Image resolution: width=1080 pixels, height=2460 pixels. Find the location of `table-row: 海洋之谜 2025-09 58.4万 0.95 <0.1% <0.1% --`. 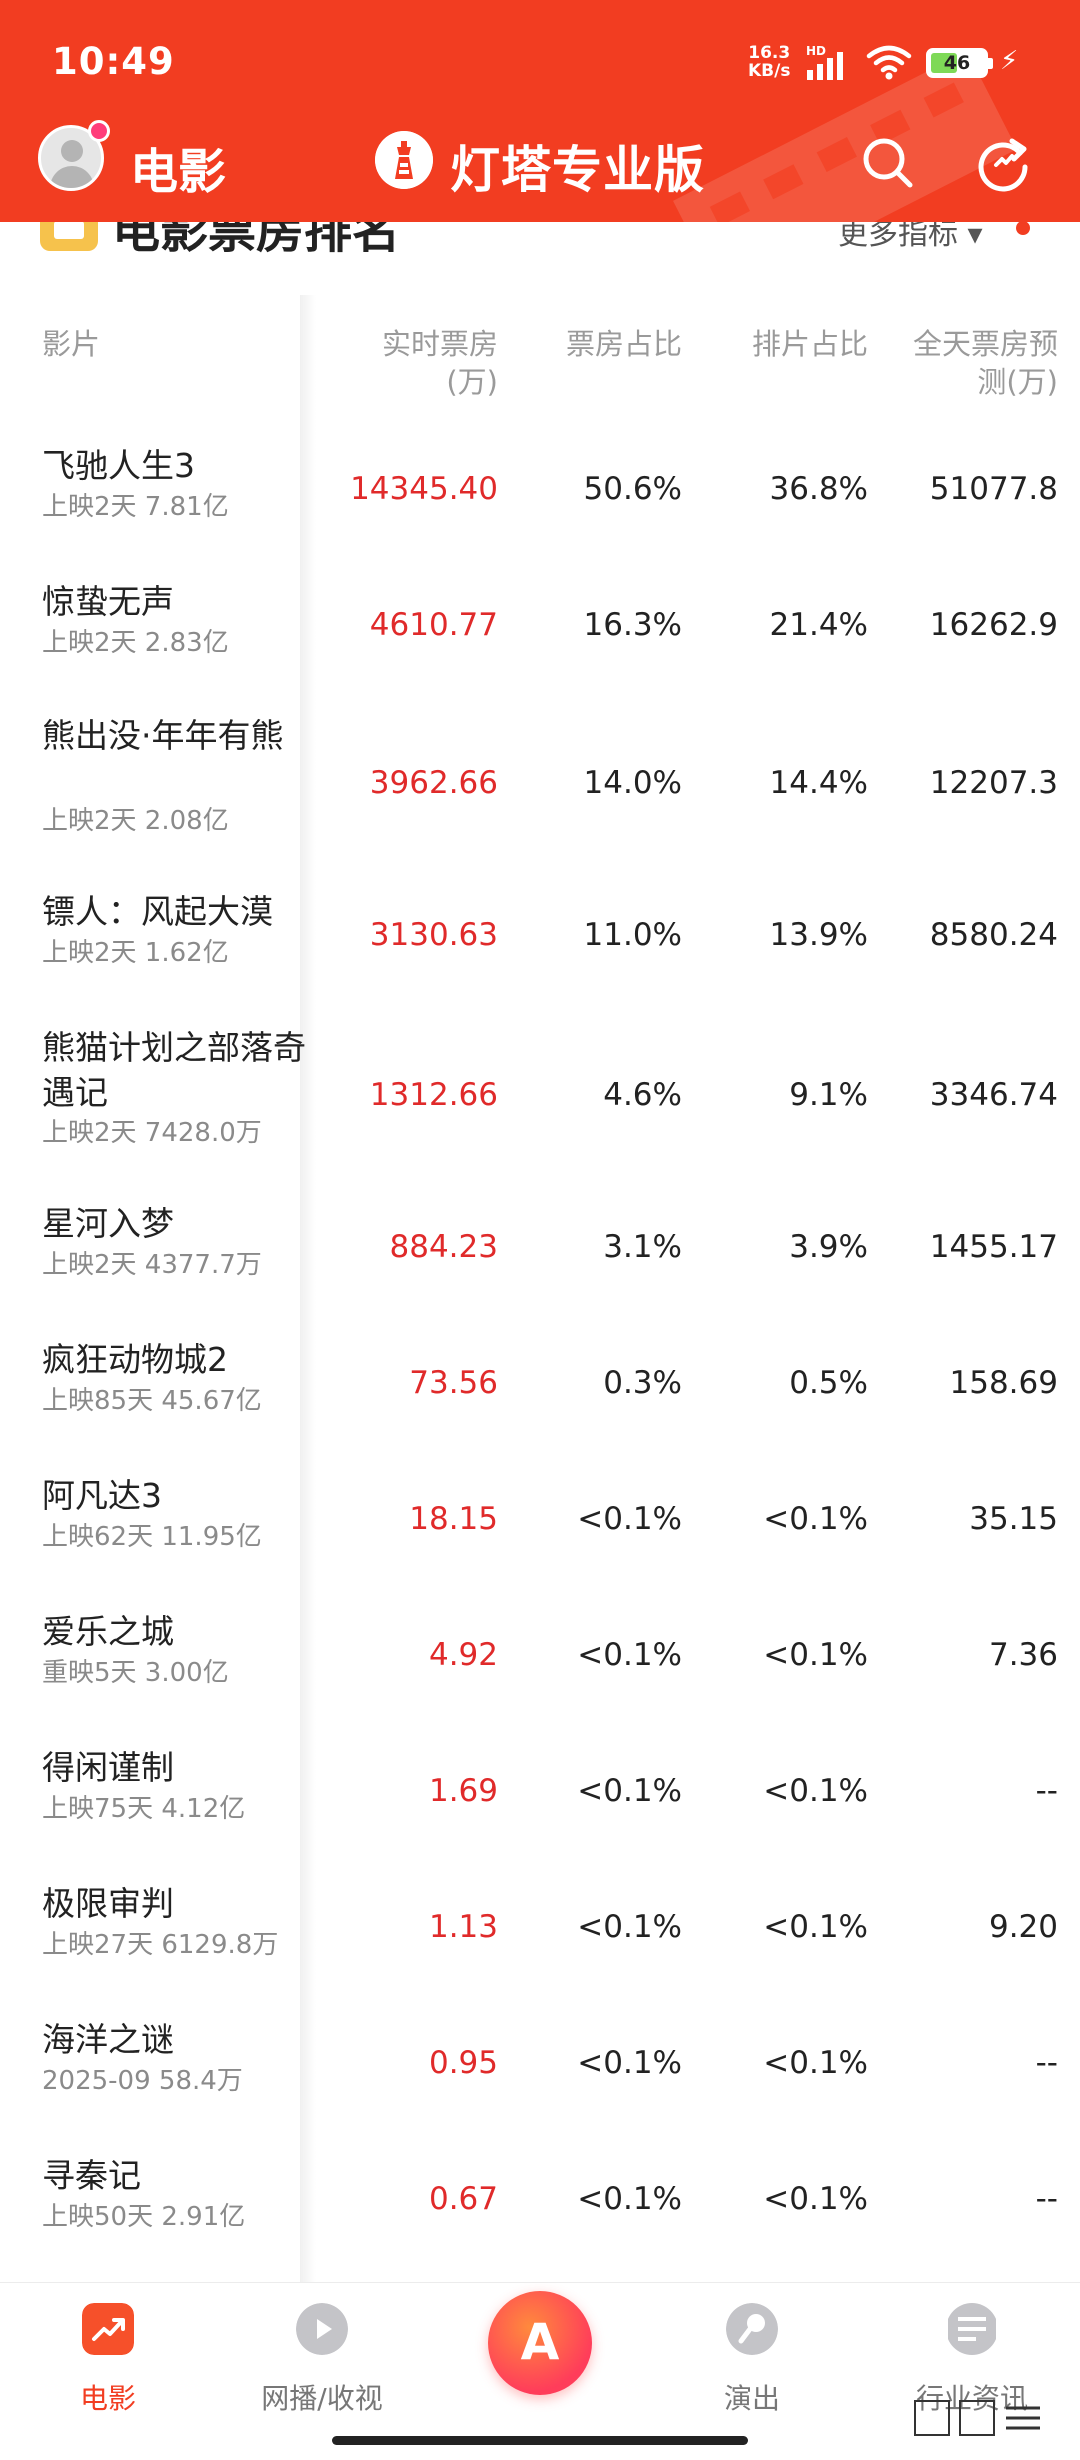

table-row: 海洋之谜 2025-09 58.4万 0.95 <0.1% <0.1% -- is located at coordinates (540, 2067).